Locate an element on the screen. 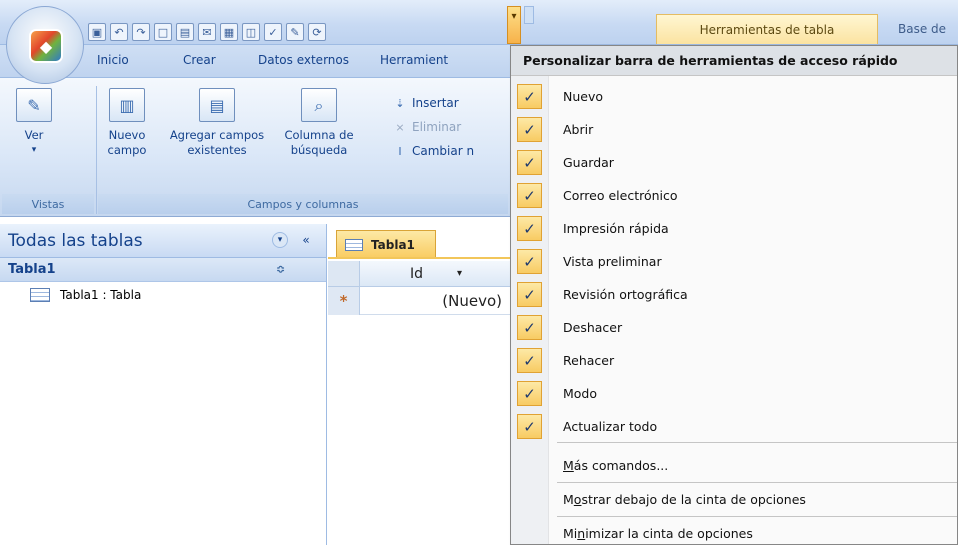 The image size is (958, 545). nav-pane-header: Todas las tablas ▾ « is located at coordinates (163, 241).